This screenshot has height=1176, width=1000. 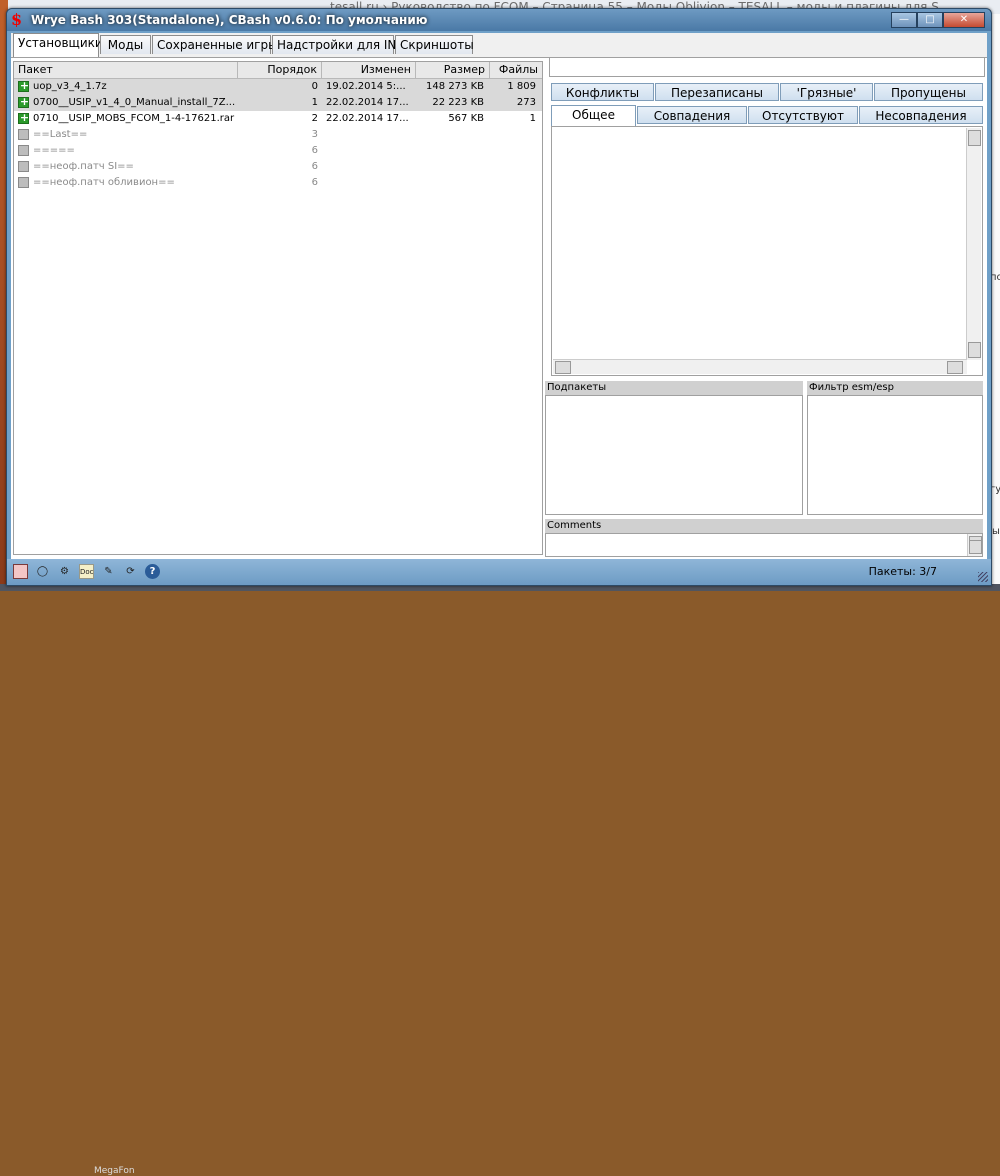 I want to click on marker-name: ==Last==, so click(x=60, y=134).